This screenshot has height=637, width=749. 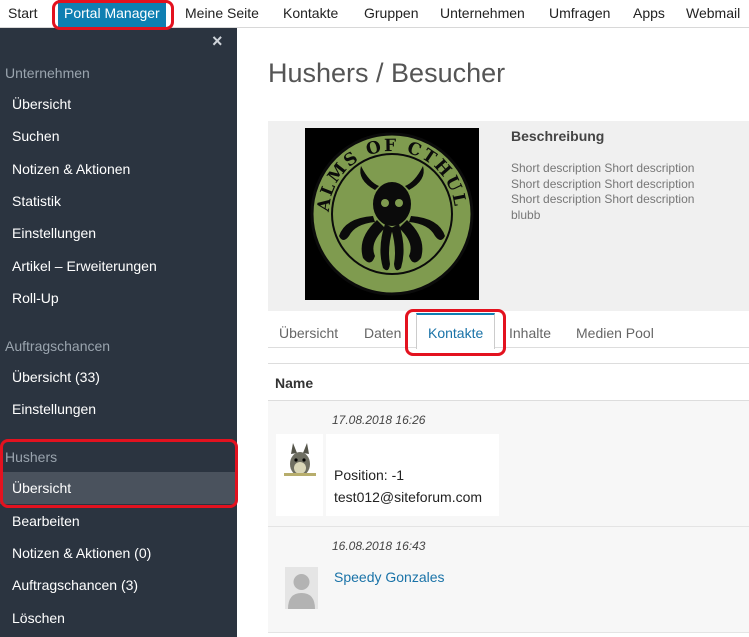 I want to click on sidebar-item-notizen-aktionen: Notizen & Aktionen, so click(x=118, y=169).